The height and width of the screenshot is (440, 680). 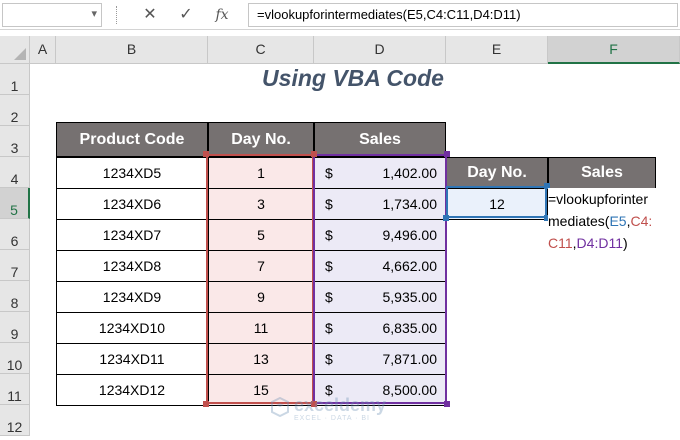 What do you see at coordinates (261, 235) in the screenshot?
I see `table-cell-day-no: 5` at bounding box center [261, 235].